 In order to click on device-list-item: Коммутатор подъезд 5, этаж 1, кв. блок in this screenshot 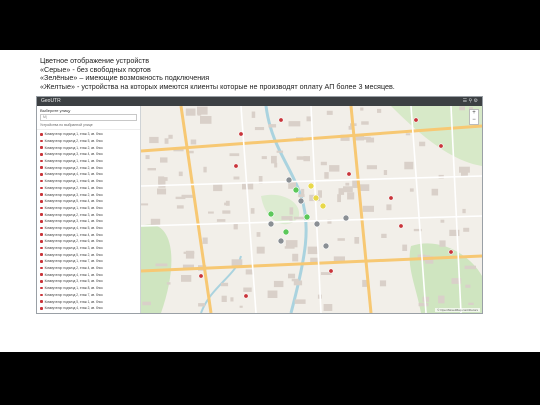, I will do `click(88, 301)`.